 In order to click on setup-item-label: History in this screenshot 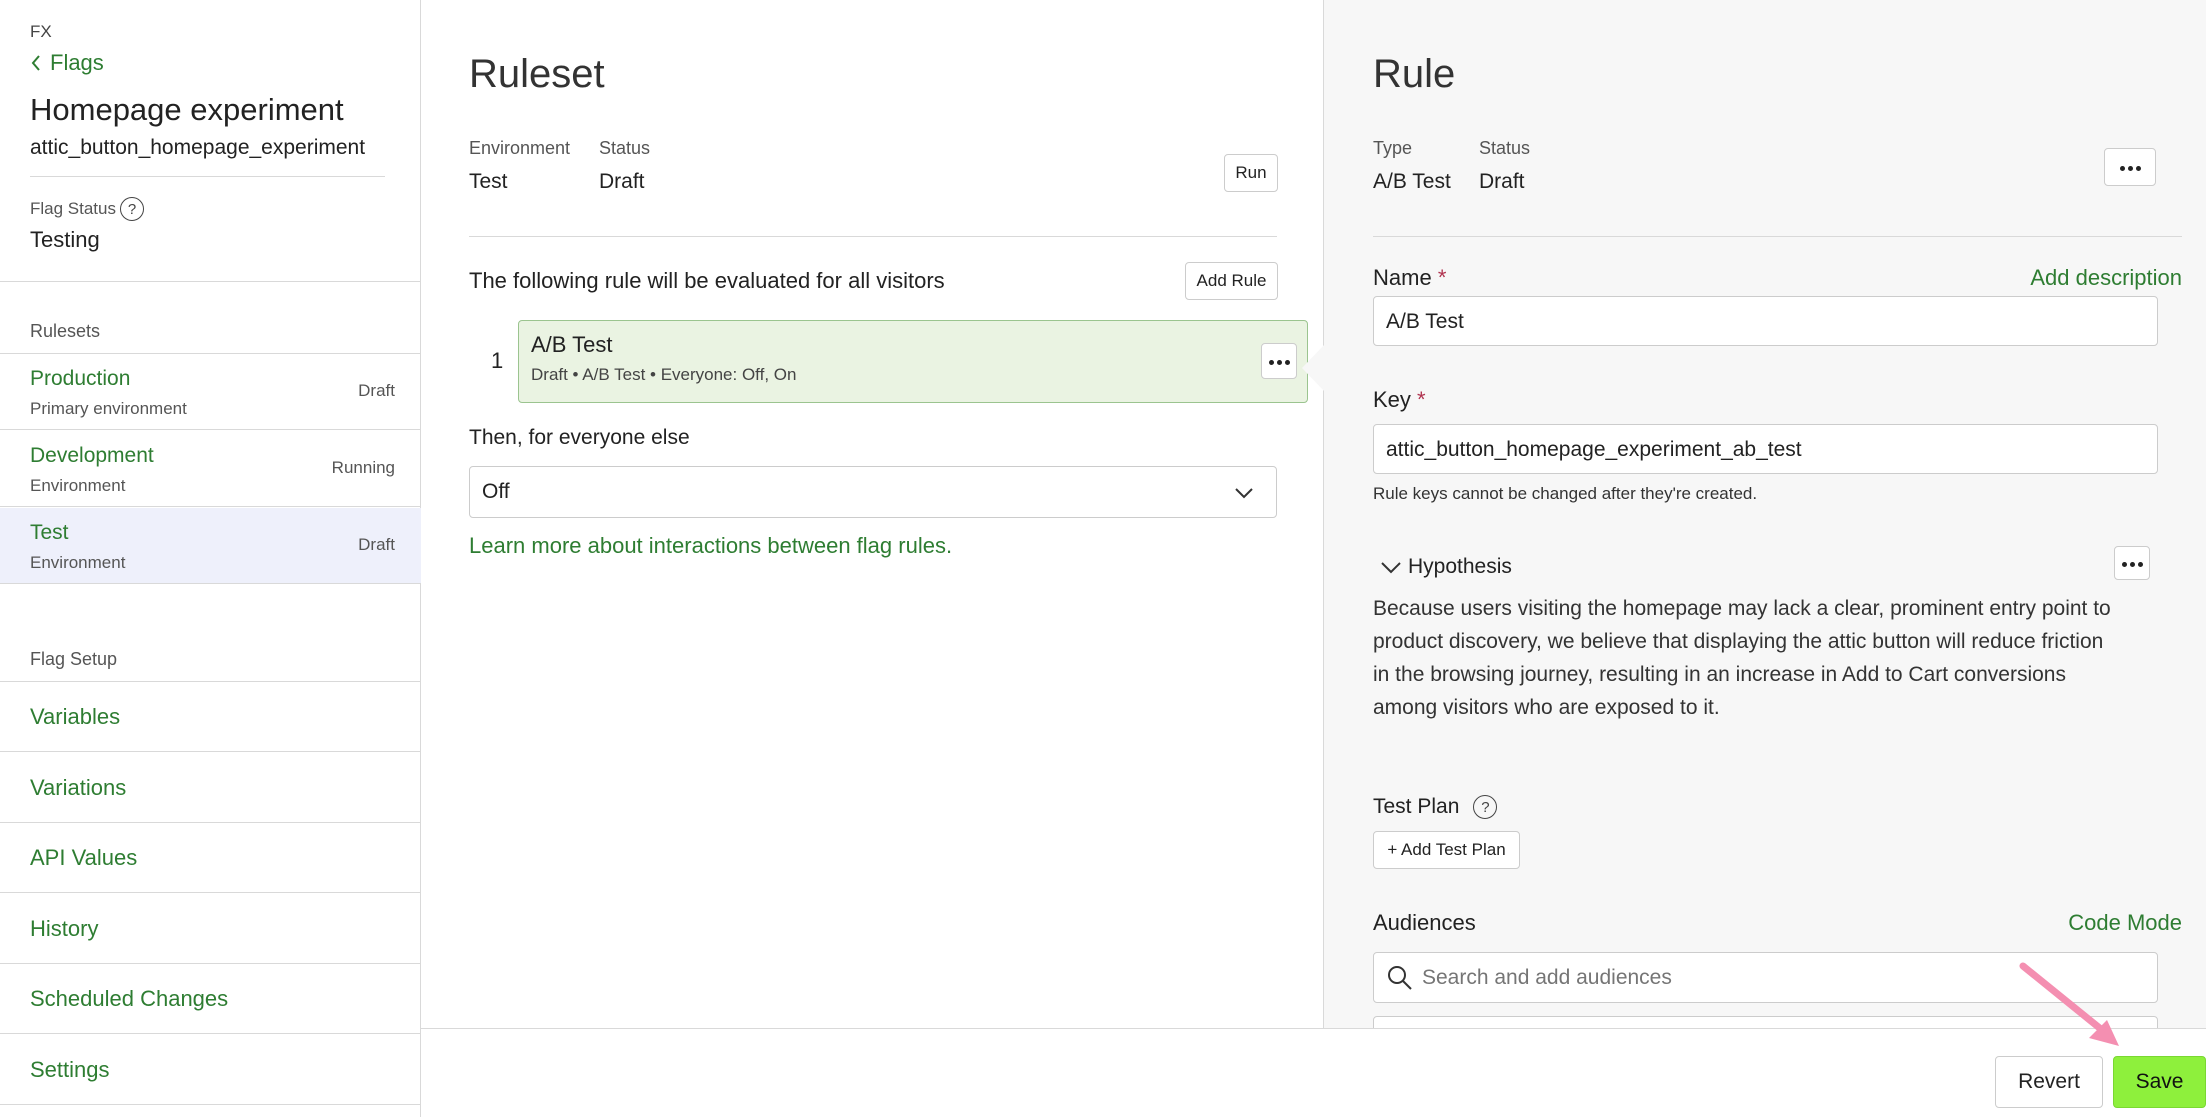, I will do `click(64, 928)`.